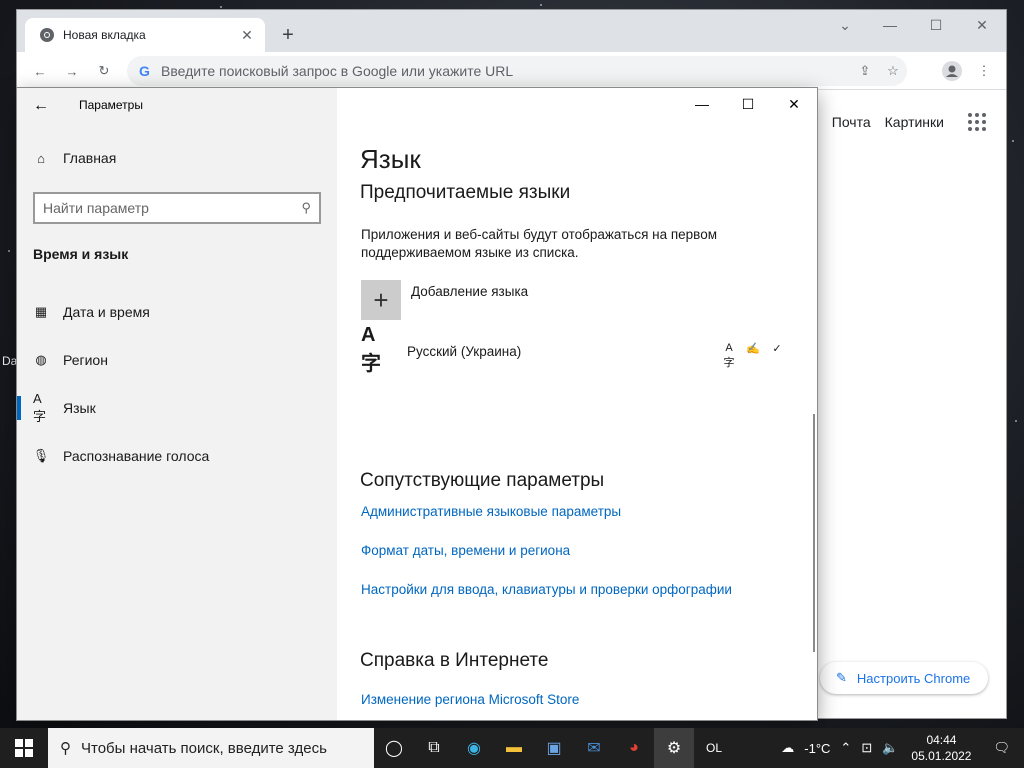  I want to click on customize-chrome-button: ✎ Настроить Chrome, so click(904, 678).